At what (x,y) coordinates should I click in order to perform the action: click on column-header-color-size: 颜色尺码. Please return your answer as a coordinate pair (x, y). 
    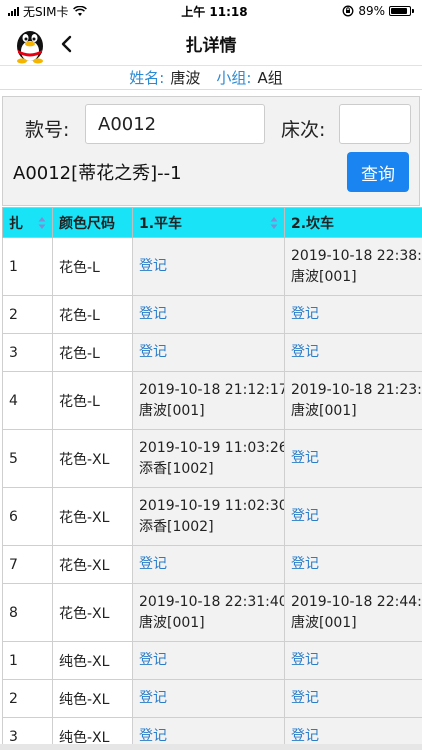
    Looking at the image, I should click on (92, 222).